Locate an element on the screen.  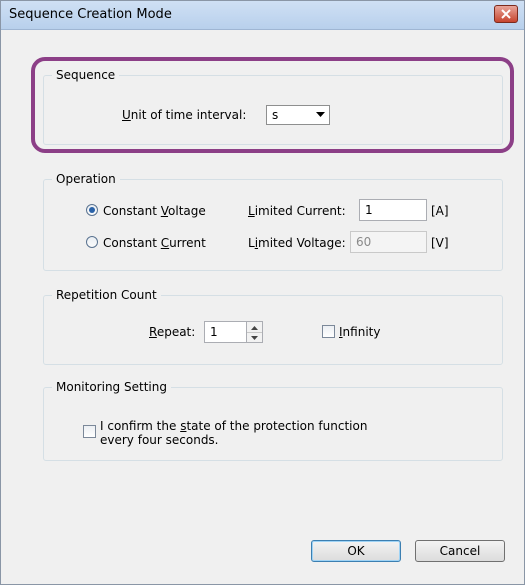
close-icon is located at coordinates (506, 14).